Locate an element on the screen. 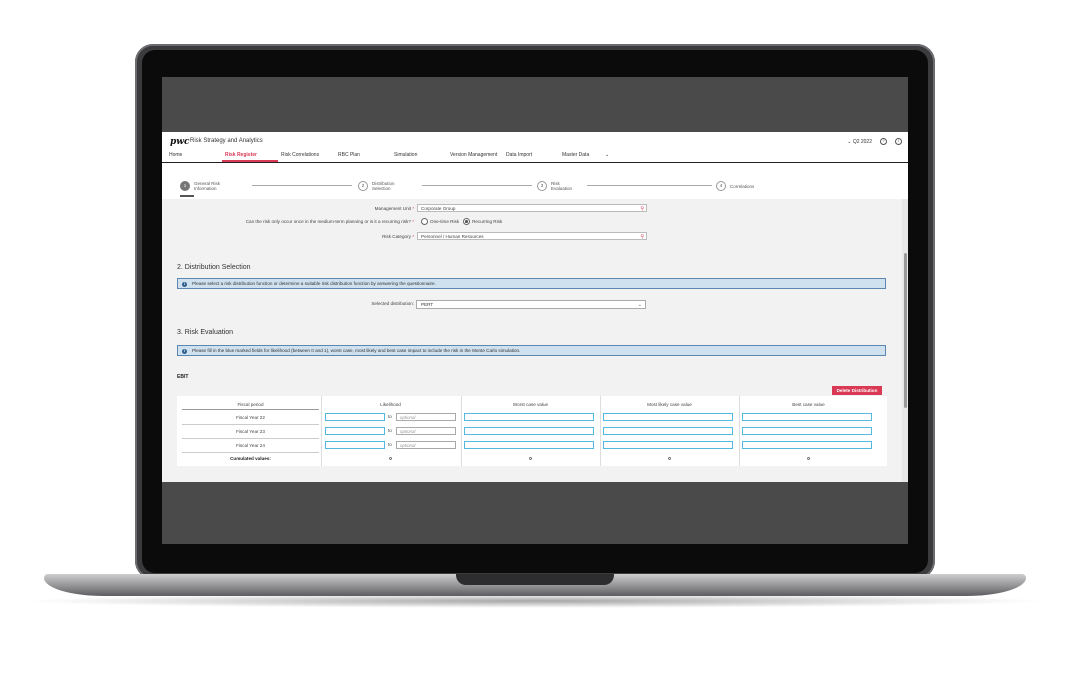 This screenshot has width=1070, height=675. nav-data-import: Data Import is located at coordinates (519, 155).